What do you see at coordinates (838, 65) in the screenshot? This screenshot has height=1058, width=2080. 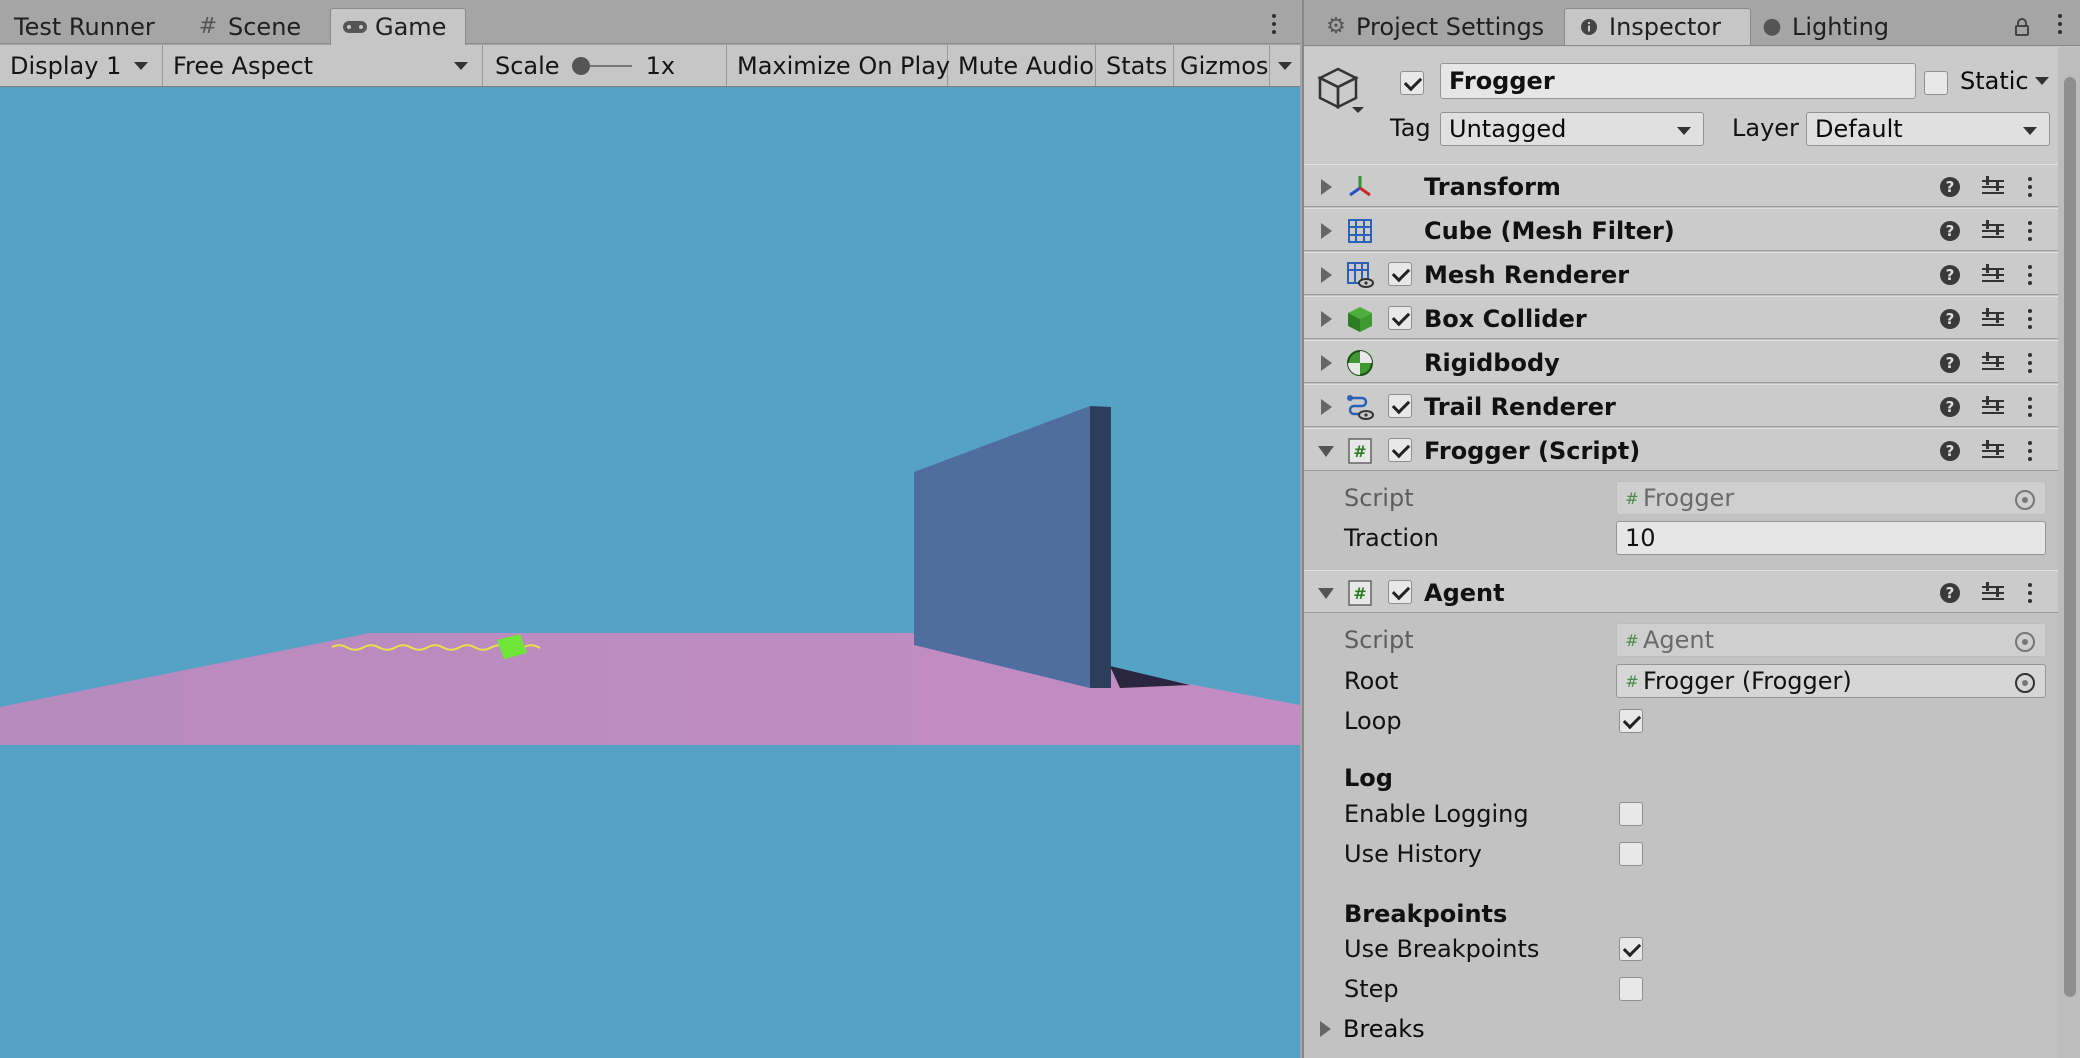 I see `maximize-on-play-toggle: Maximize On Play` at bounding box center [838, 65].